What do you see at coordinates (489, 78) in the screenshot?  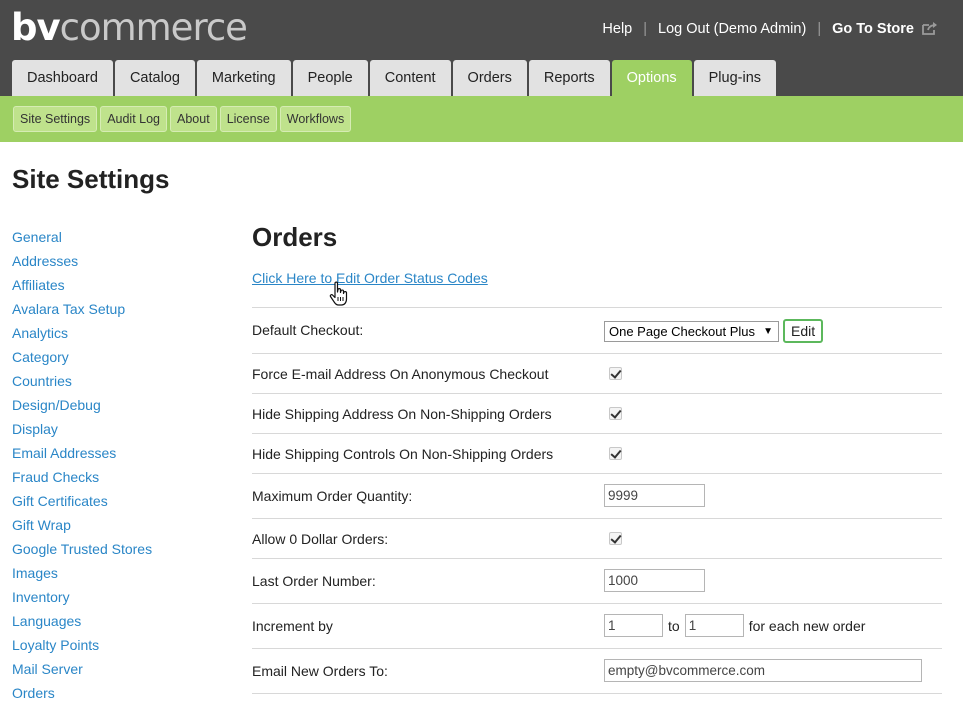 I see `tab-orders: Orders` at bounding box center [489, 78].